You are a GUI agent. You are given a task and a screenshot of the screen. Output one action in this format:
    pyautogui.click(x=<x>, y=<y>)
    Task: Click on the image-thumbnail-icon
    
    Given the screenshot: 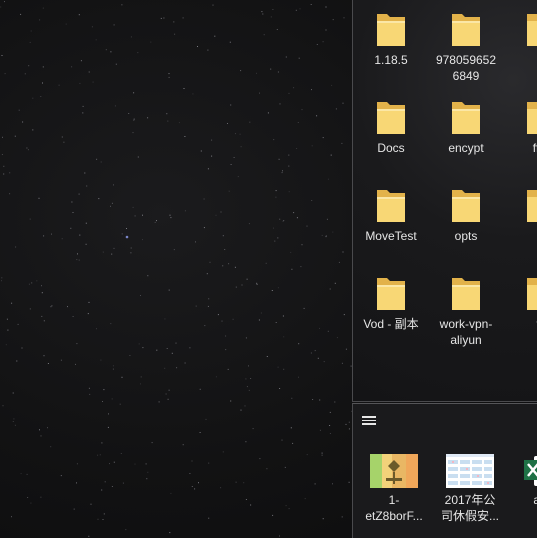 What is the action you would take?
    pyautogui.click(x=394, y=471)
    